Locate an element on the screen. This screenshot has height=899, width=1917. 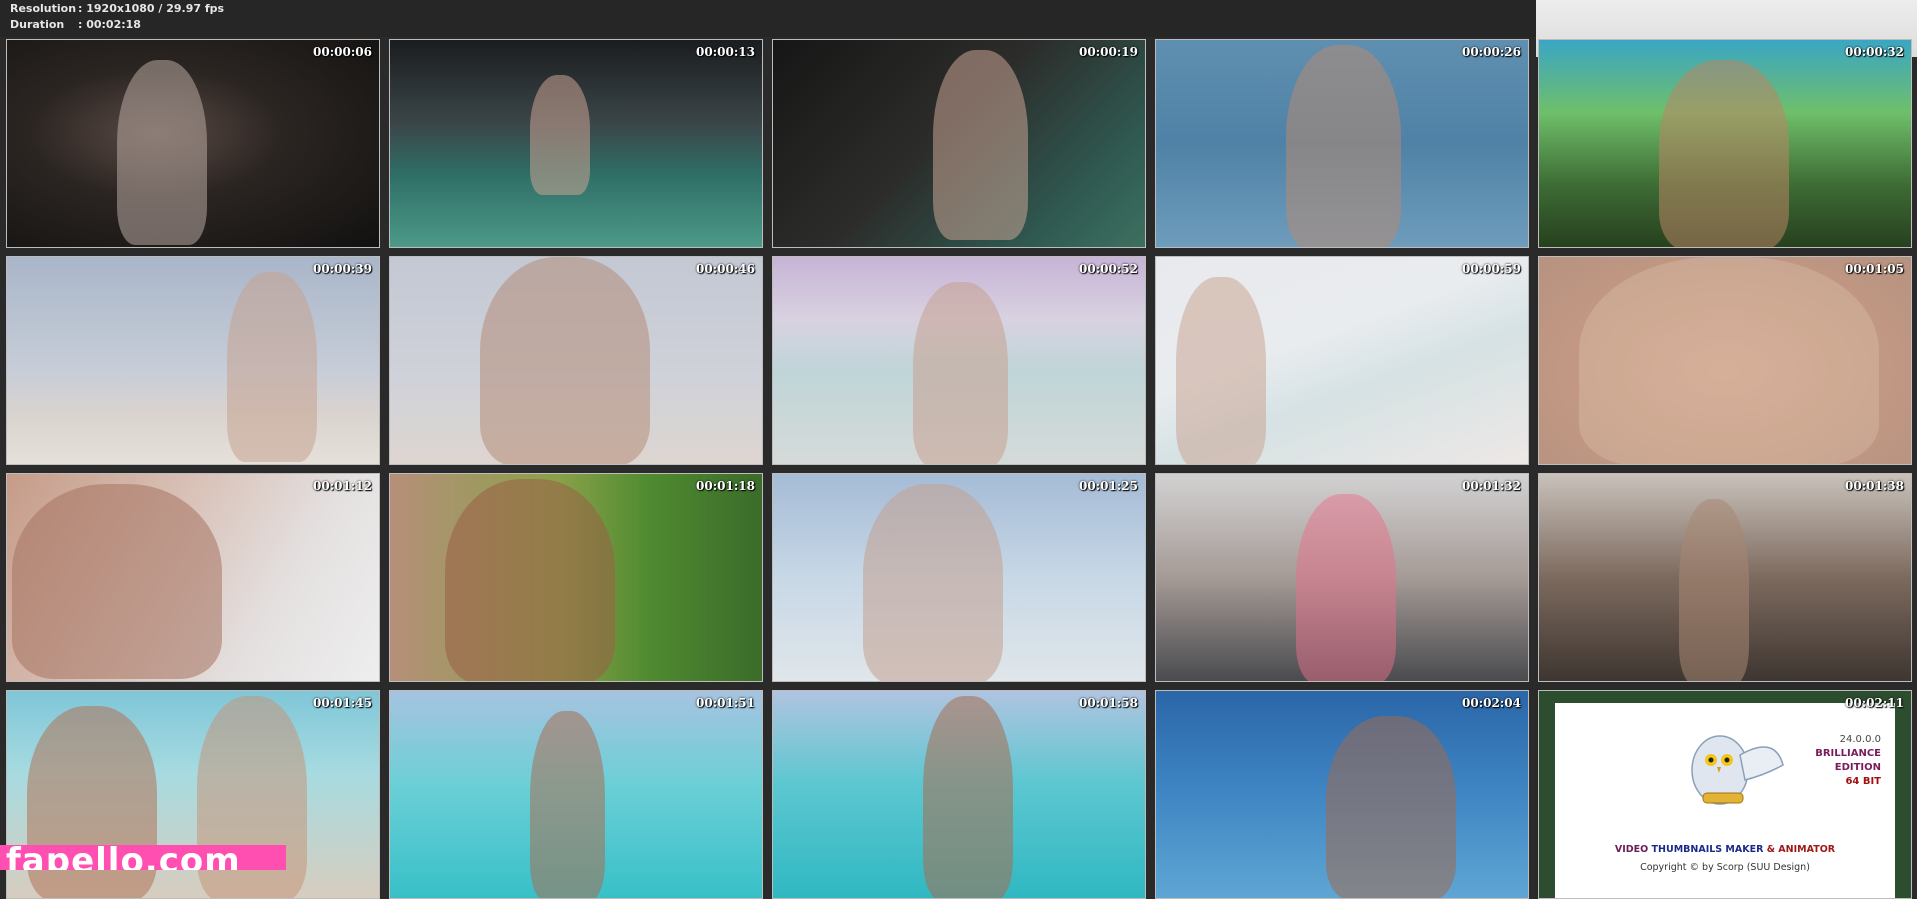
thumbnail-tile: 00:00:13 is located at coordinates (576, 143).